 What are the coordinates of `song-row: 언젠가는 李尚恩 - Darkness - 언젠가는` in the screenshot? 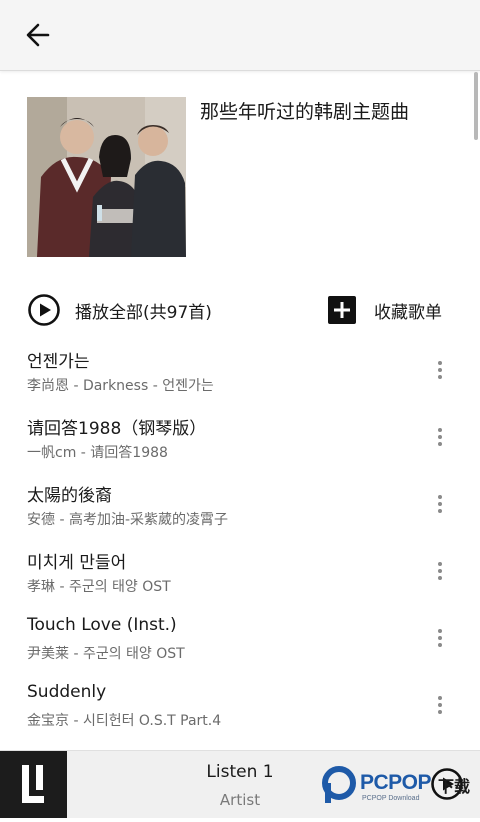 It's located at (240, 372).